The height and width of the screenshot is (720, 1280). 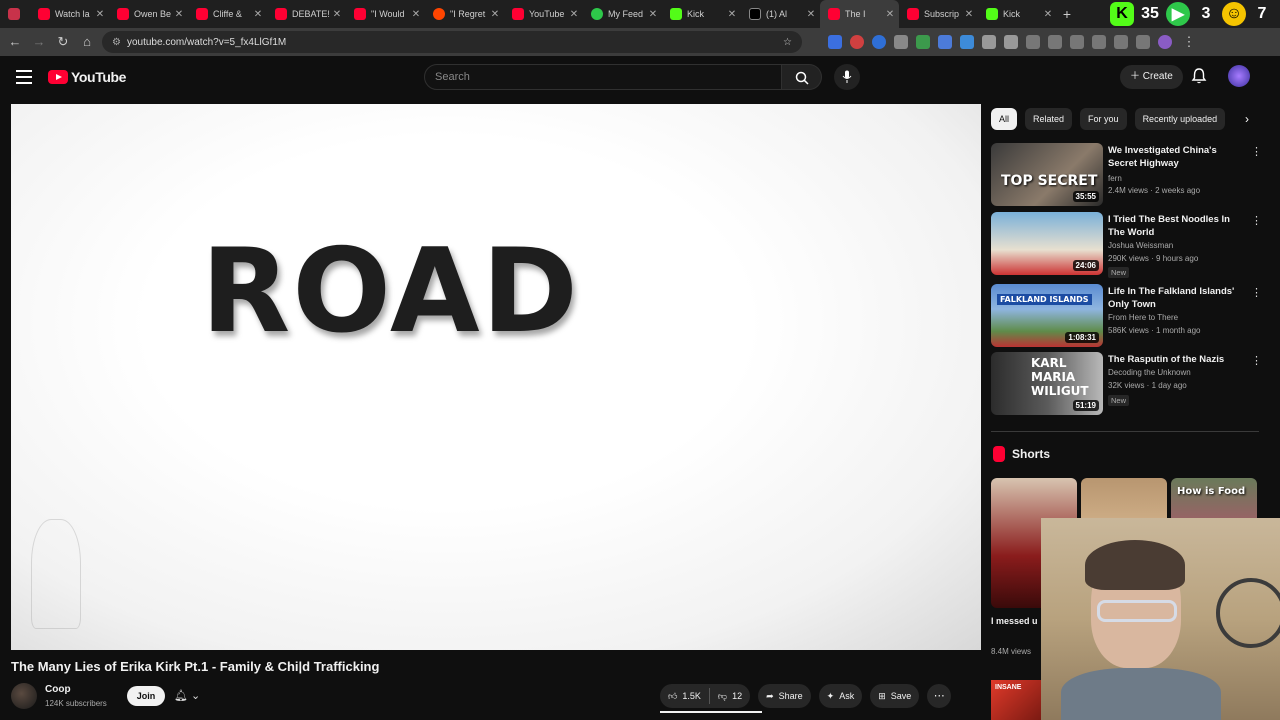 I want to click on more-actions-button: ⋯, so click(x=939, y=696).